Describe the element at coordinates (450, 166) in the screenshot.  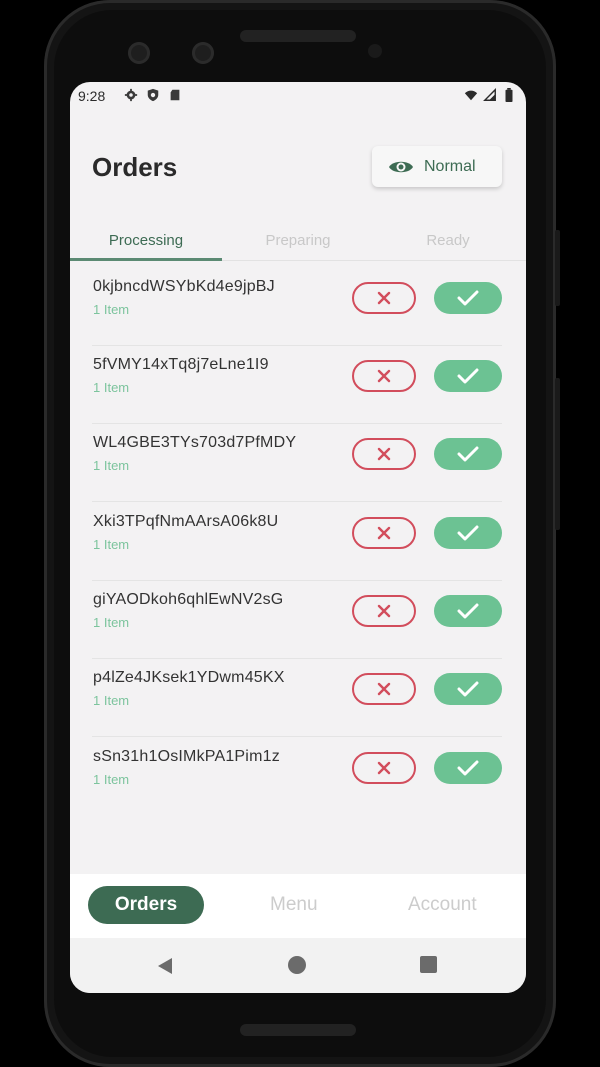
I see `view-mode-label: Normal` at that location.